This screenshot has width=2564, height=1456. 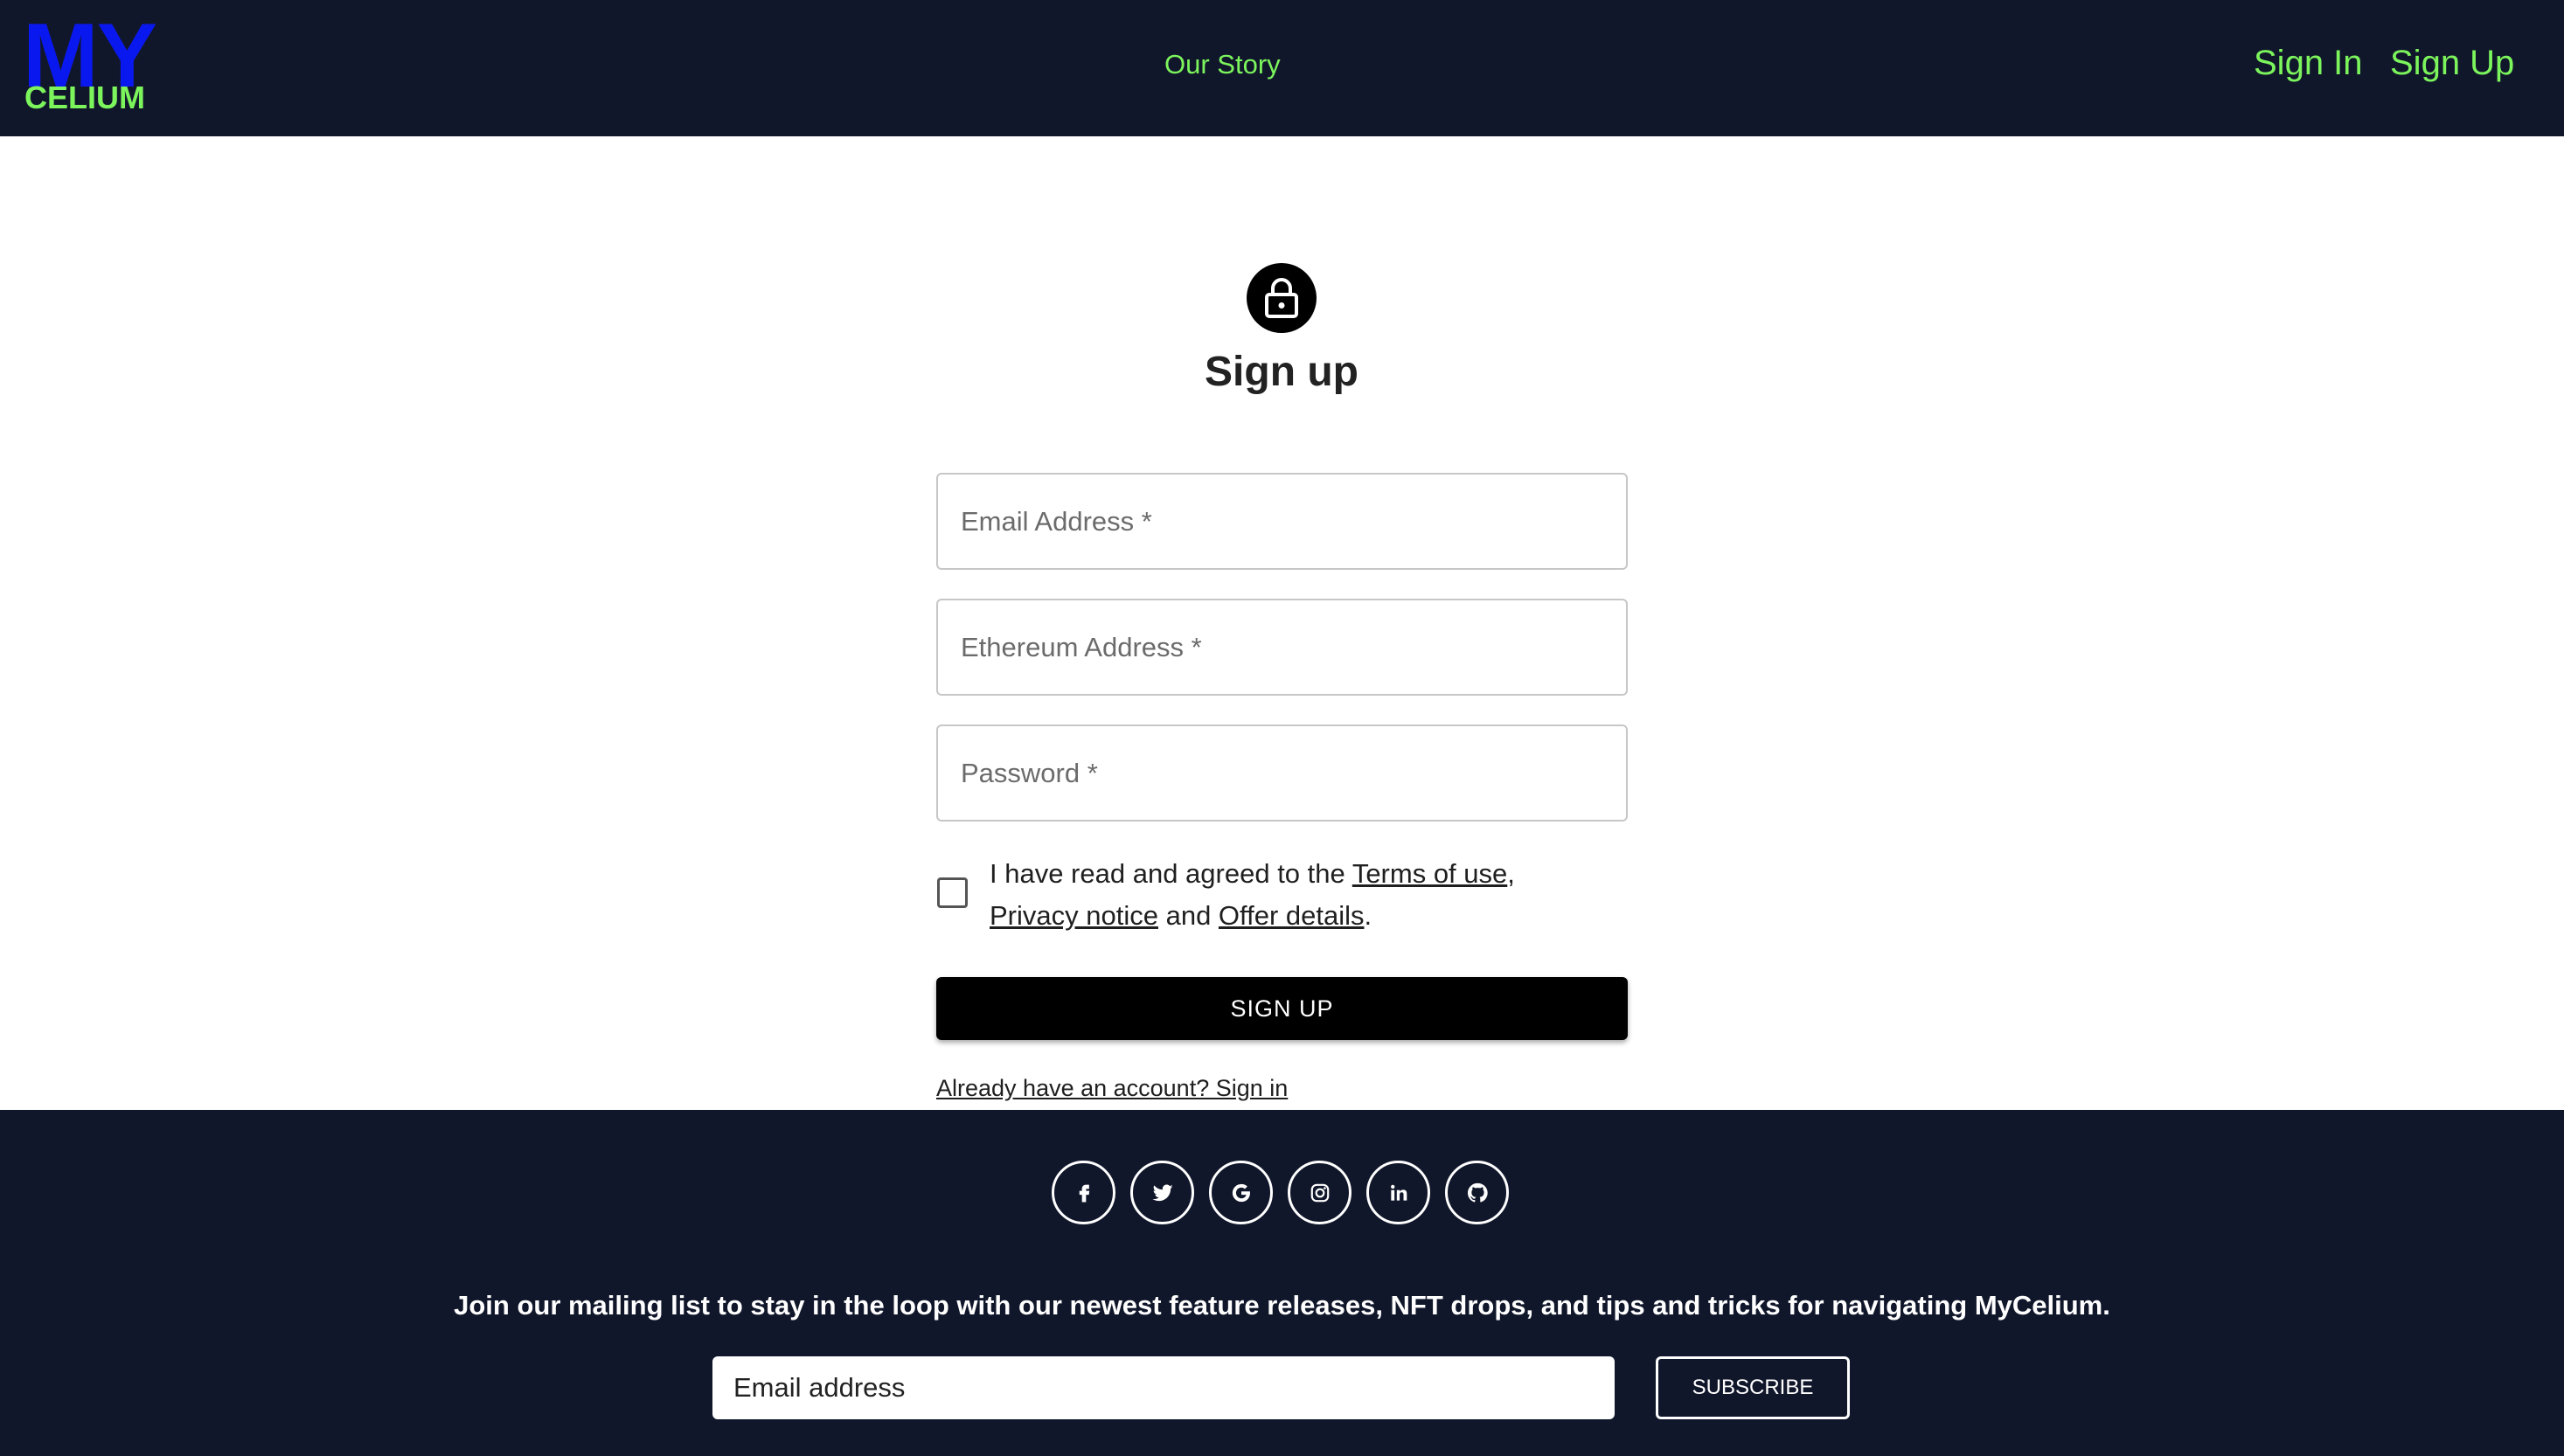 I want to click on lock-icon, so click(x=1281, y=298).